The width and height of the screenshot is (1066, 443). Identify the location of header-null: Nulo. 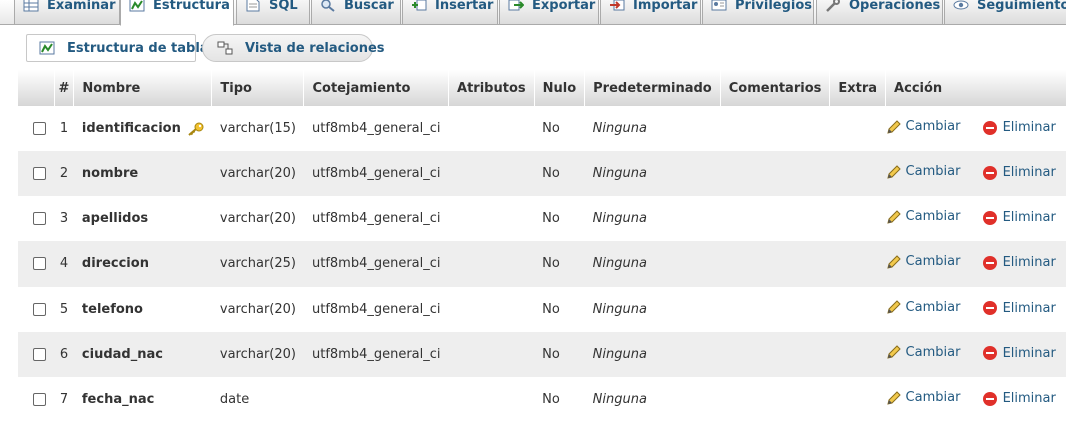
(560, 88).